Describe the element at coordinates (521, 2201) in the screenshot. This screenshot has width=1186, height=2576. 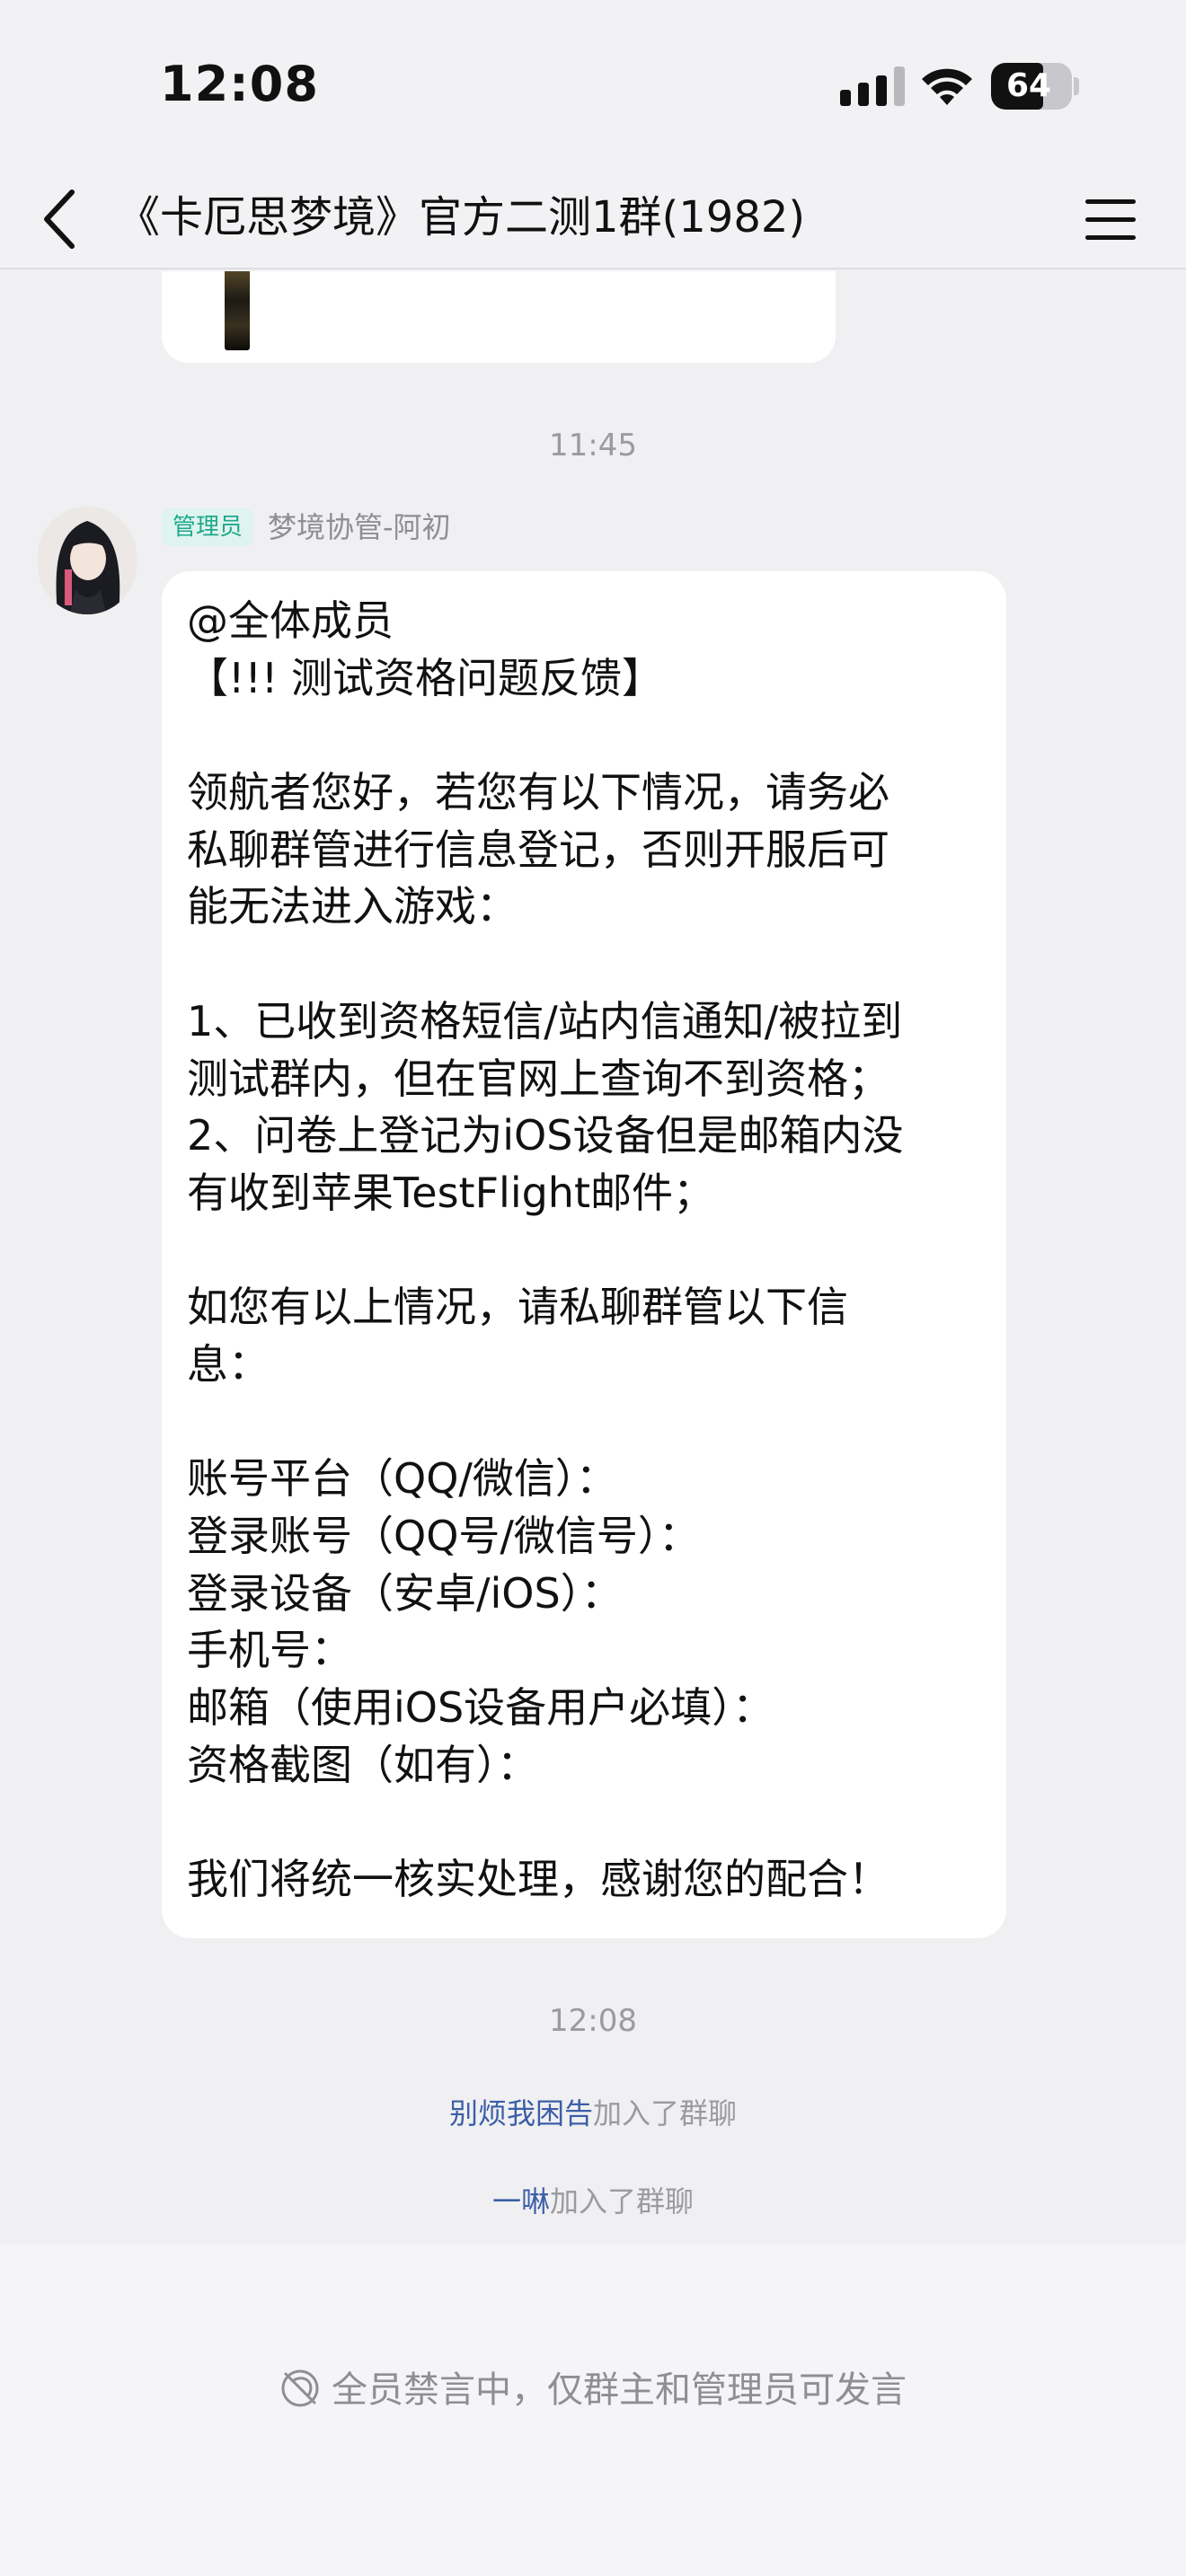
I see `system-user-link: 一啉` at that location.